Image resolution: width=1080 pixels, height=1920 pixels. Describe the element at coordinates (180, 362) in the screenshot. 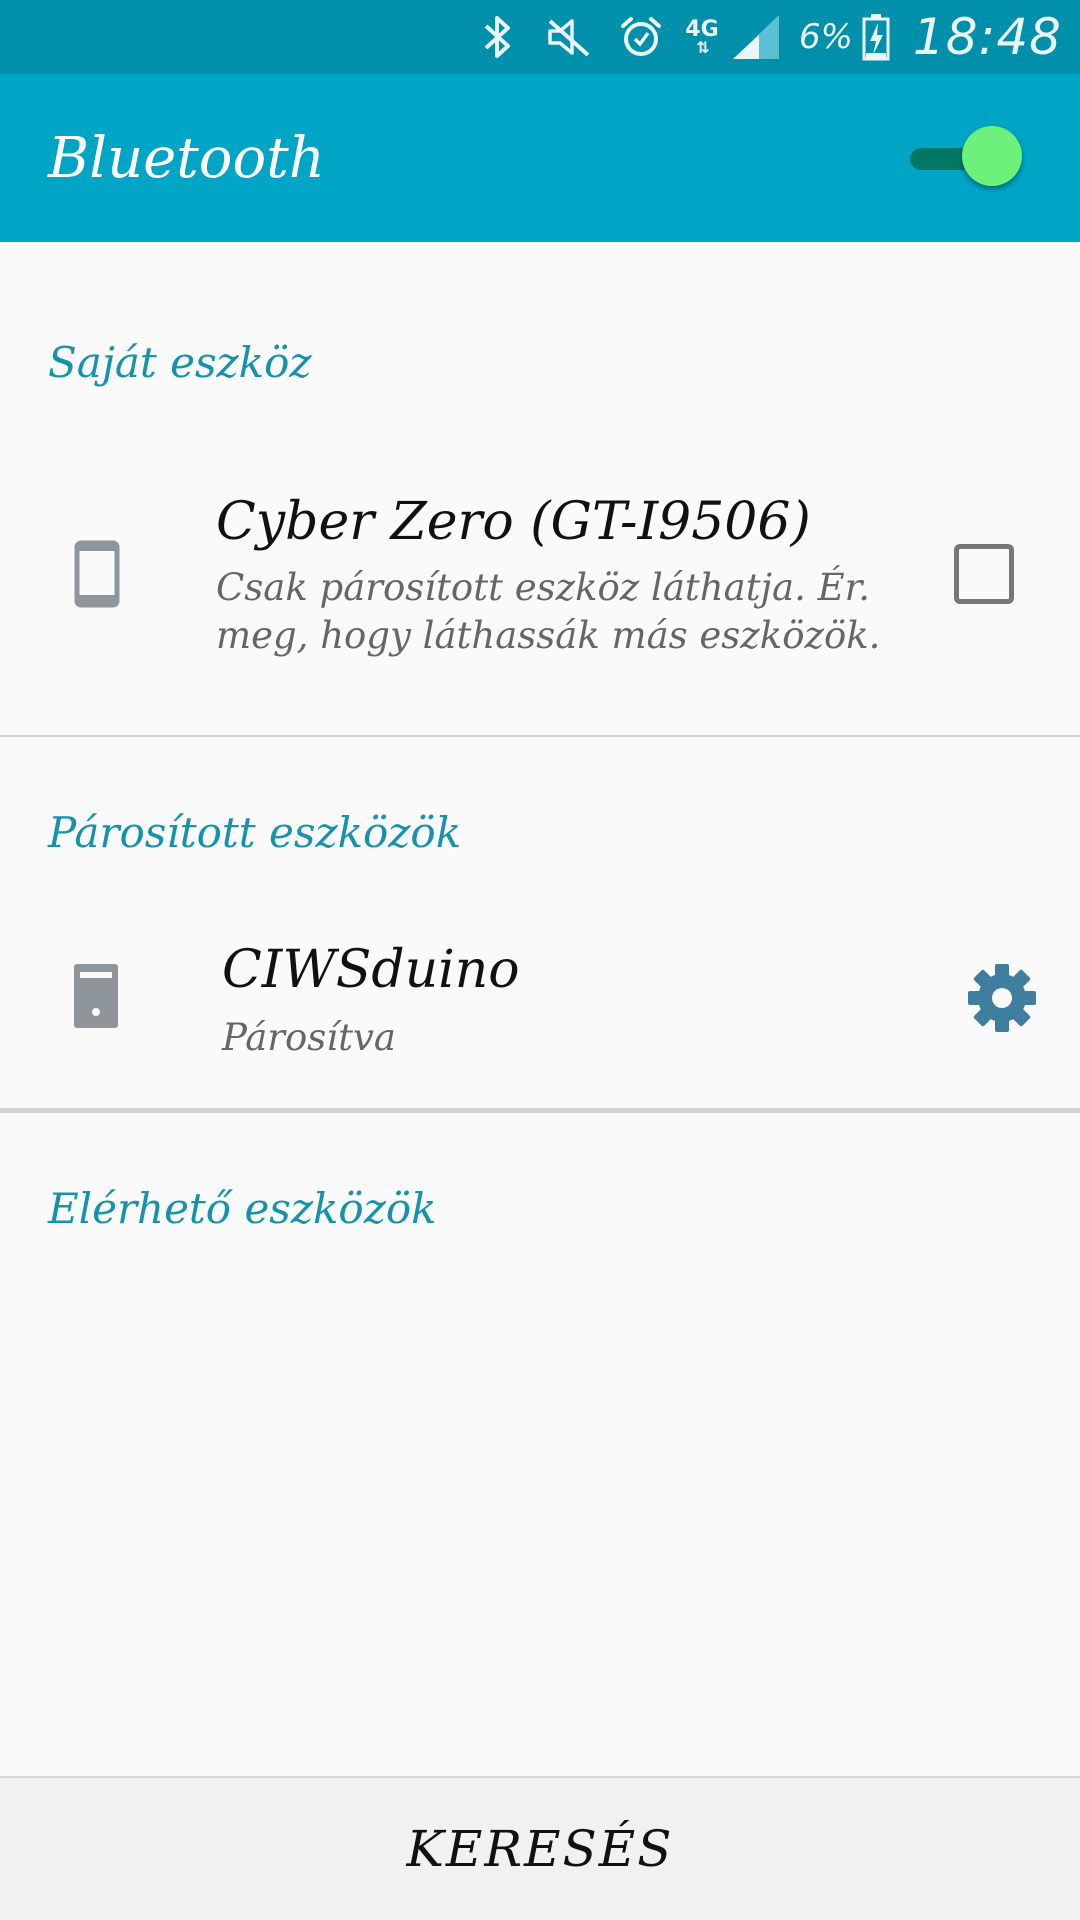

I see `section-header-own-device: Saját eszköz` at that location.